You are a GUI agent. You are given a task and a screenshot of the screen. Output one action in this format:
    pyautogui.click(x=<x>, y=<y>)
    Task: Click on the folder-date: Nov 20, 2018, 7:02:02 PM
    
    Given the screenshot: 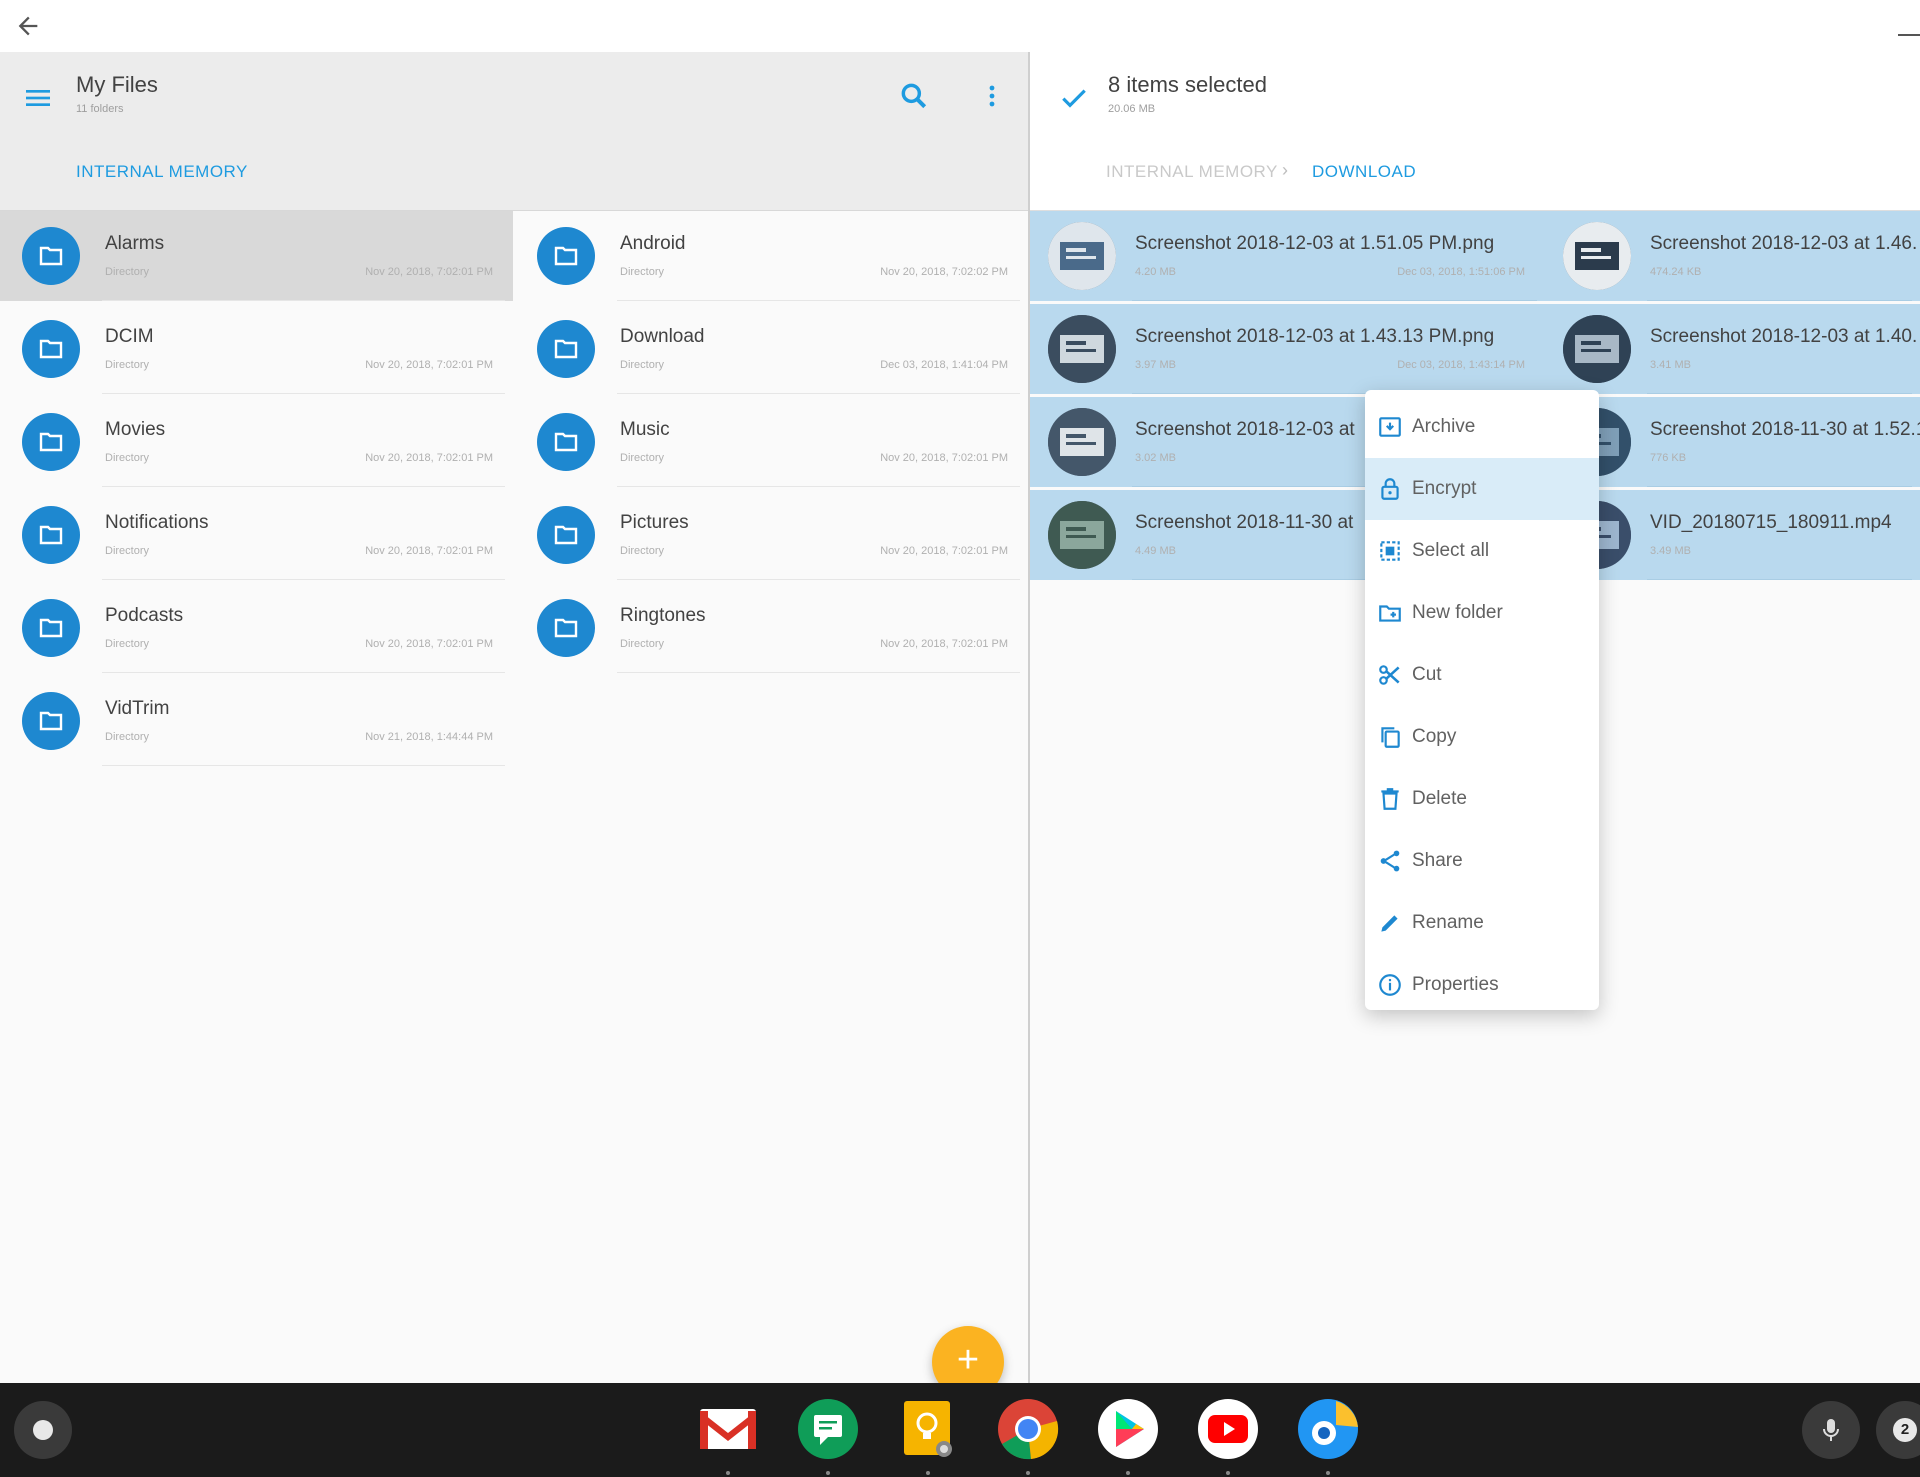 What is the action you would take?
    pyautogui.click(x=944, y=272)
    